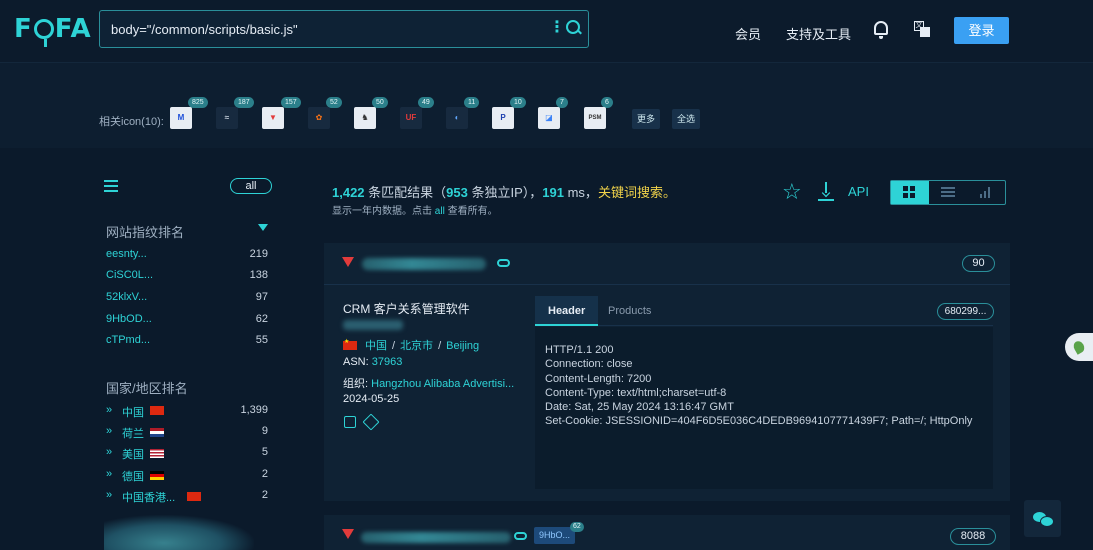  What do you see at coordinates (573, 27) in the screenshot?
I see `search-icon` at bounding box center [573, 27].